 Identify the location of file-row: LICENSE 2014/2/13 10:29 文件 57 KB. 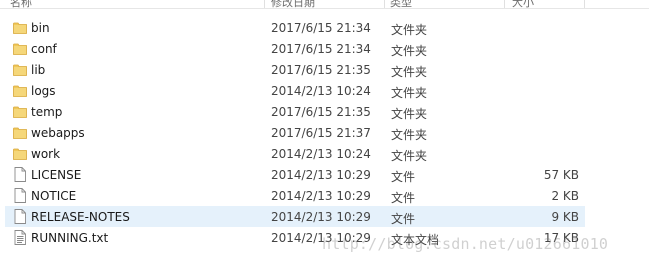
(295, 174).